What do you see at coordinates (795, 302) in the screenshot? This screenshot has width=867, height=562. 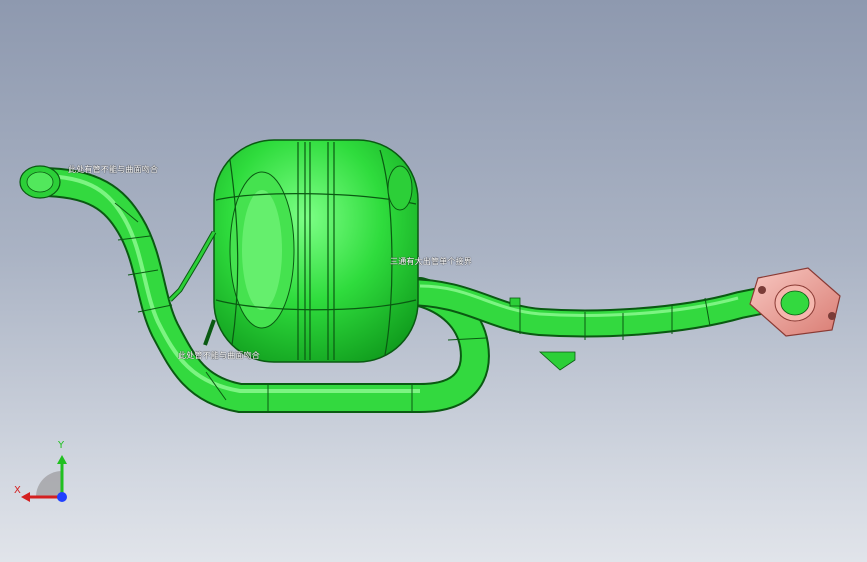 I see `outlet-flange` at bounding box center [795, 302].